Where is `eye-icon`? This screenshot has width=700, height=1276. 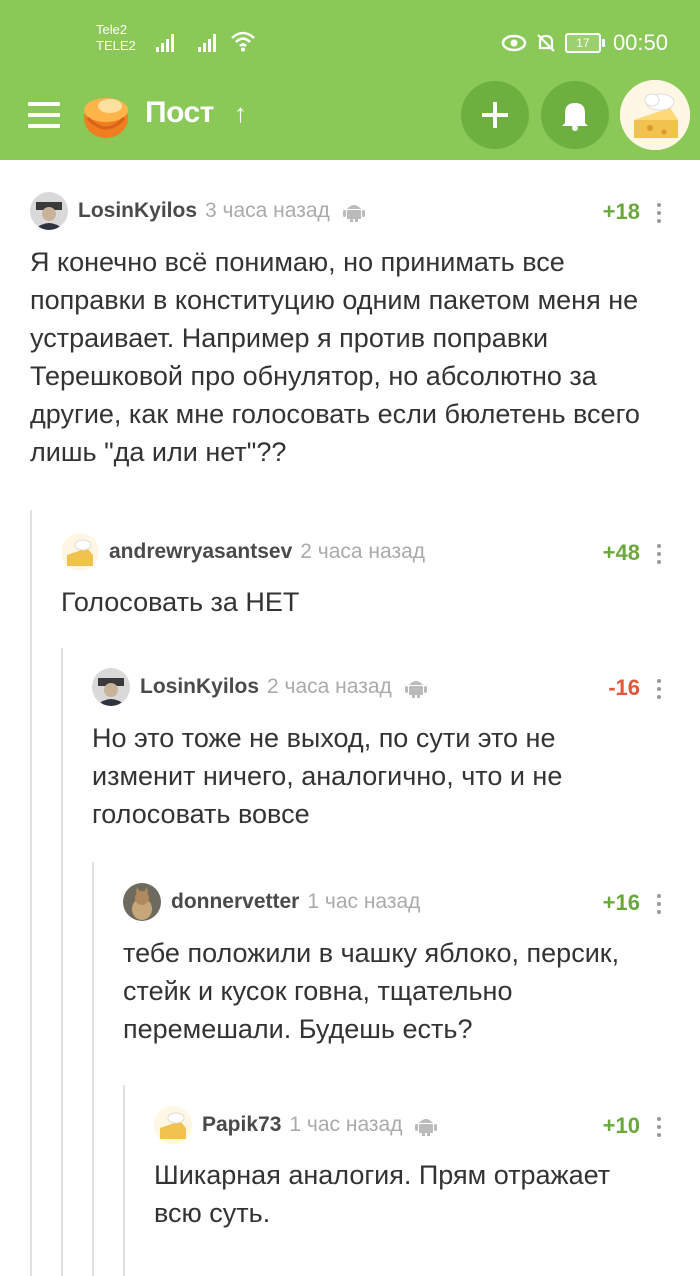
eye-icon is located at coordinates (514, 43).